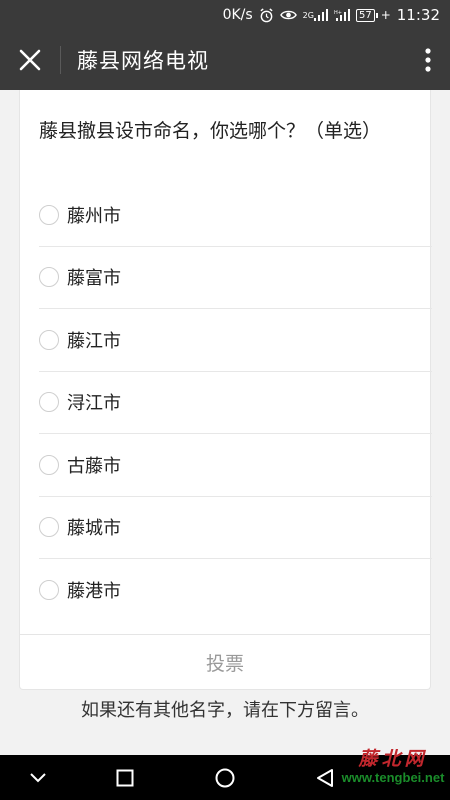  I want to click on square-icon, so click(125, 777).